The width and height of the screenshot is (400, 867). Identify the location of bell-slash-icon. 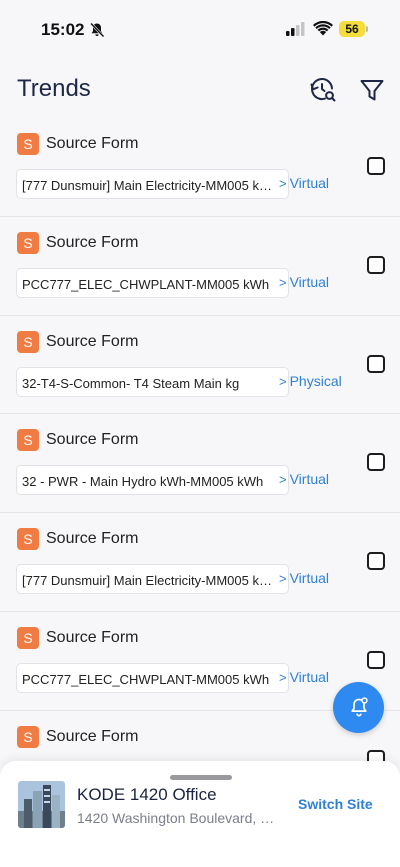
(97, 32).